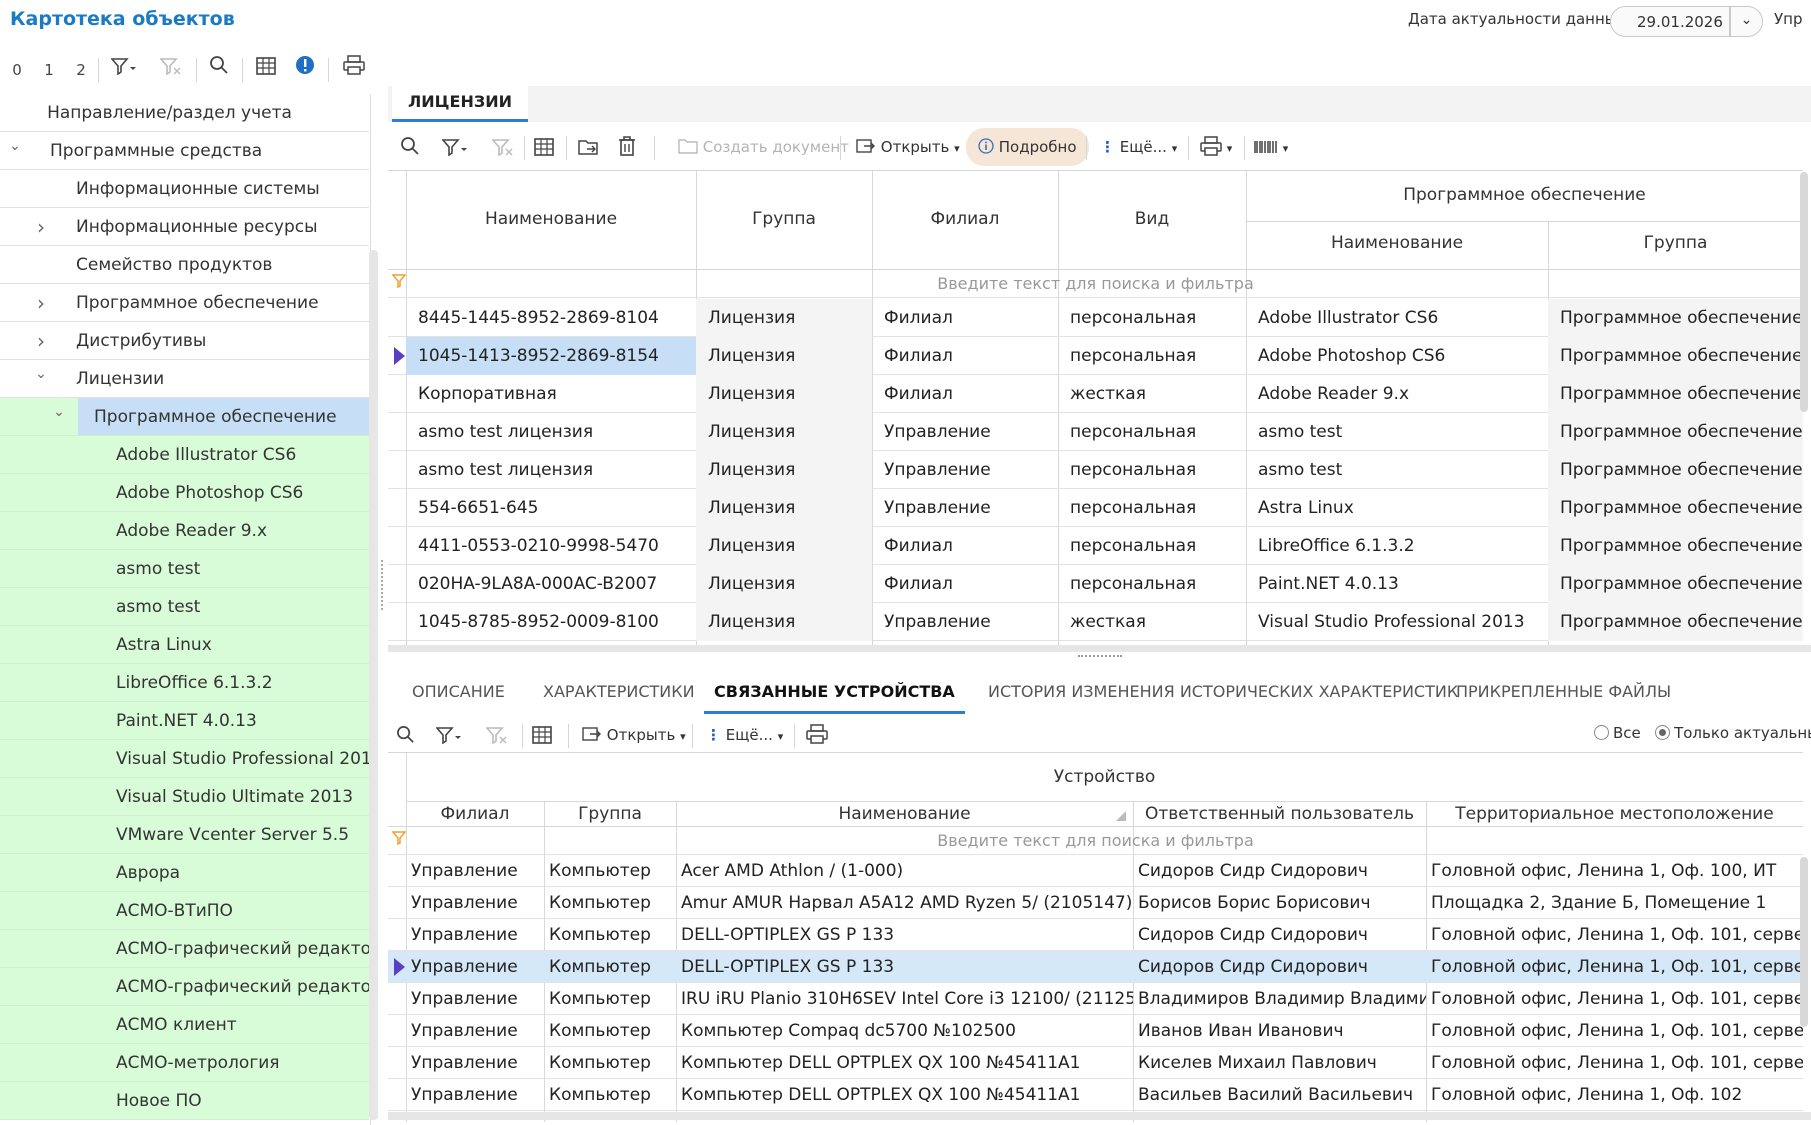 The image size is (1811, 1125). What do you see at coordinates (1099, 1116) in the screenshot?
I see `devices-horizontal-scrollbar` at bounding box center [1099, 1116].